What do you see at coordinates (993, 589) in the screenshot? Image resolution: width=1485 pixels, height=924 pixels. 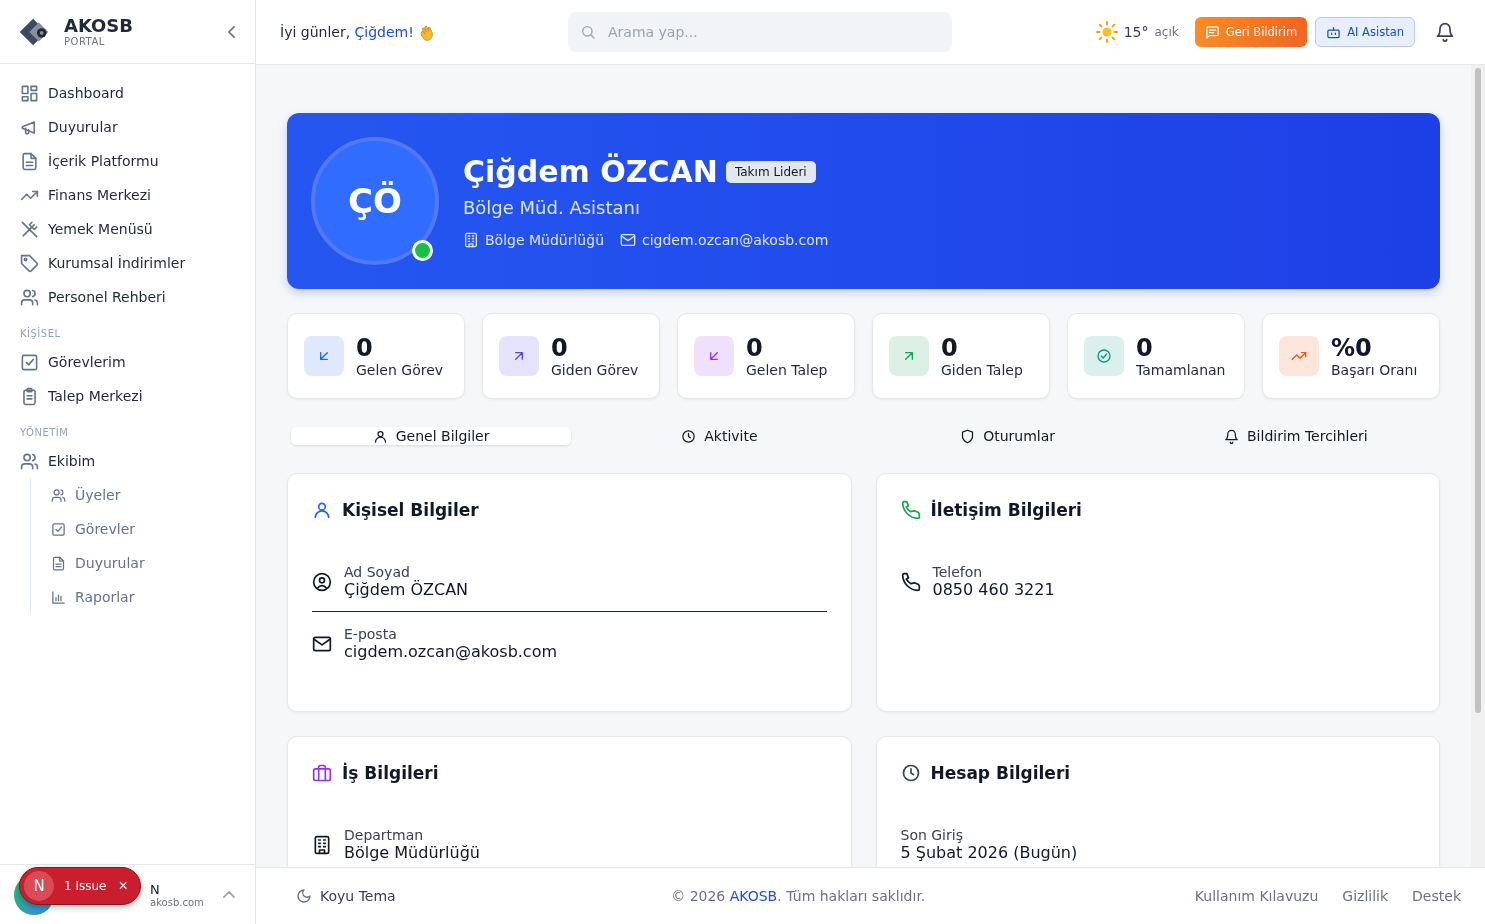 I see `field-value: 0850 460 3221` at bounding box center [993, 589].